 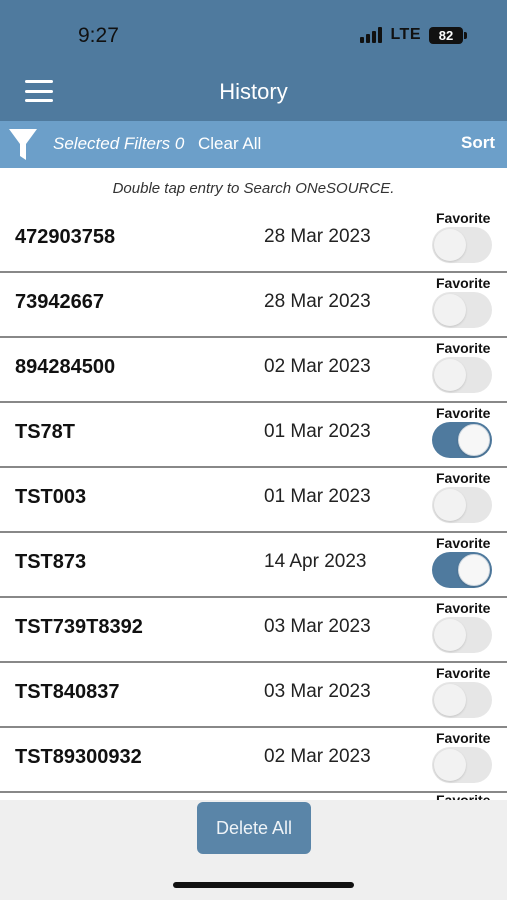 I want to click on selected-filters-label: Selected Filters 0, so click(x=118, y=144).